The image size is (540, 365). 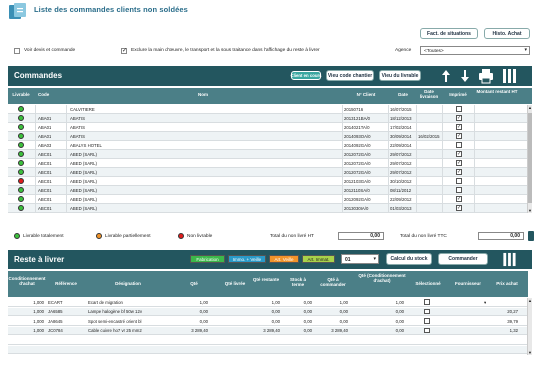 What do you see at coordinates (27, 281) in the screenshot?
I see `rcol-cond: Conditionnement d'achat` at bounding box center [27, 281].